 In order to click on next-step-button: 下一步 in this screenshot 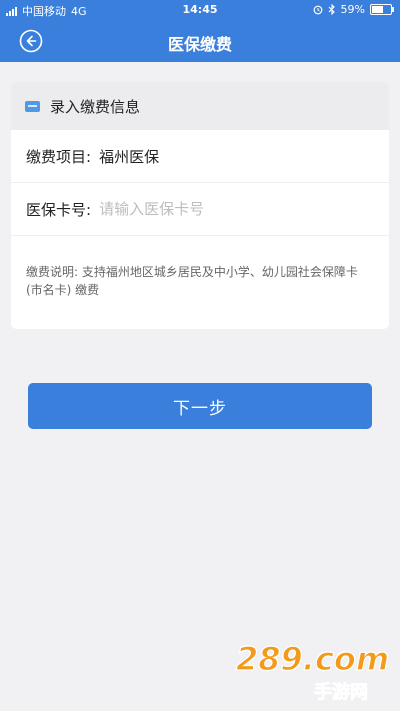, I will do `click(200, 406)`.